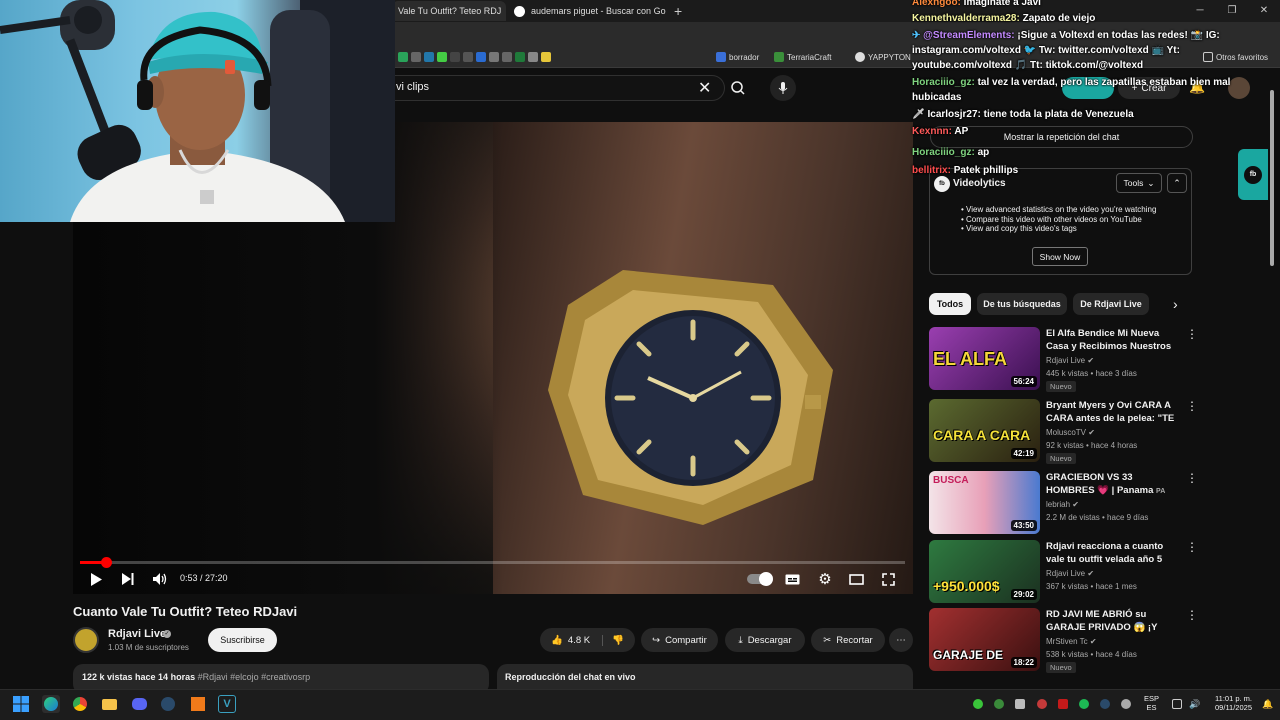 This screenshot has height=720, width=1280. I want to click on tray-record-icon, so click(1063, 704).